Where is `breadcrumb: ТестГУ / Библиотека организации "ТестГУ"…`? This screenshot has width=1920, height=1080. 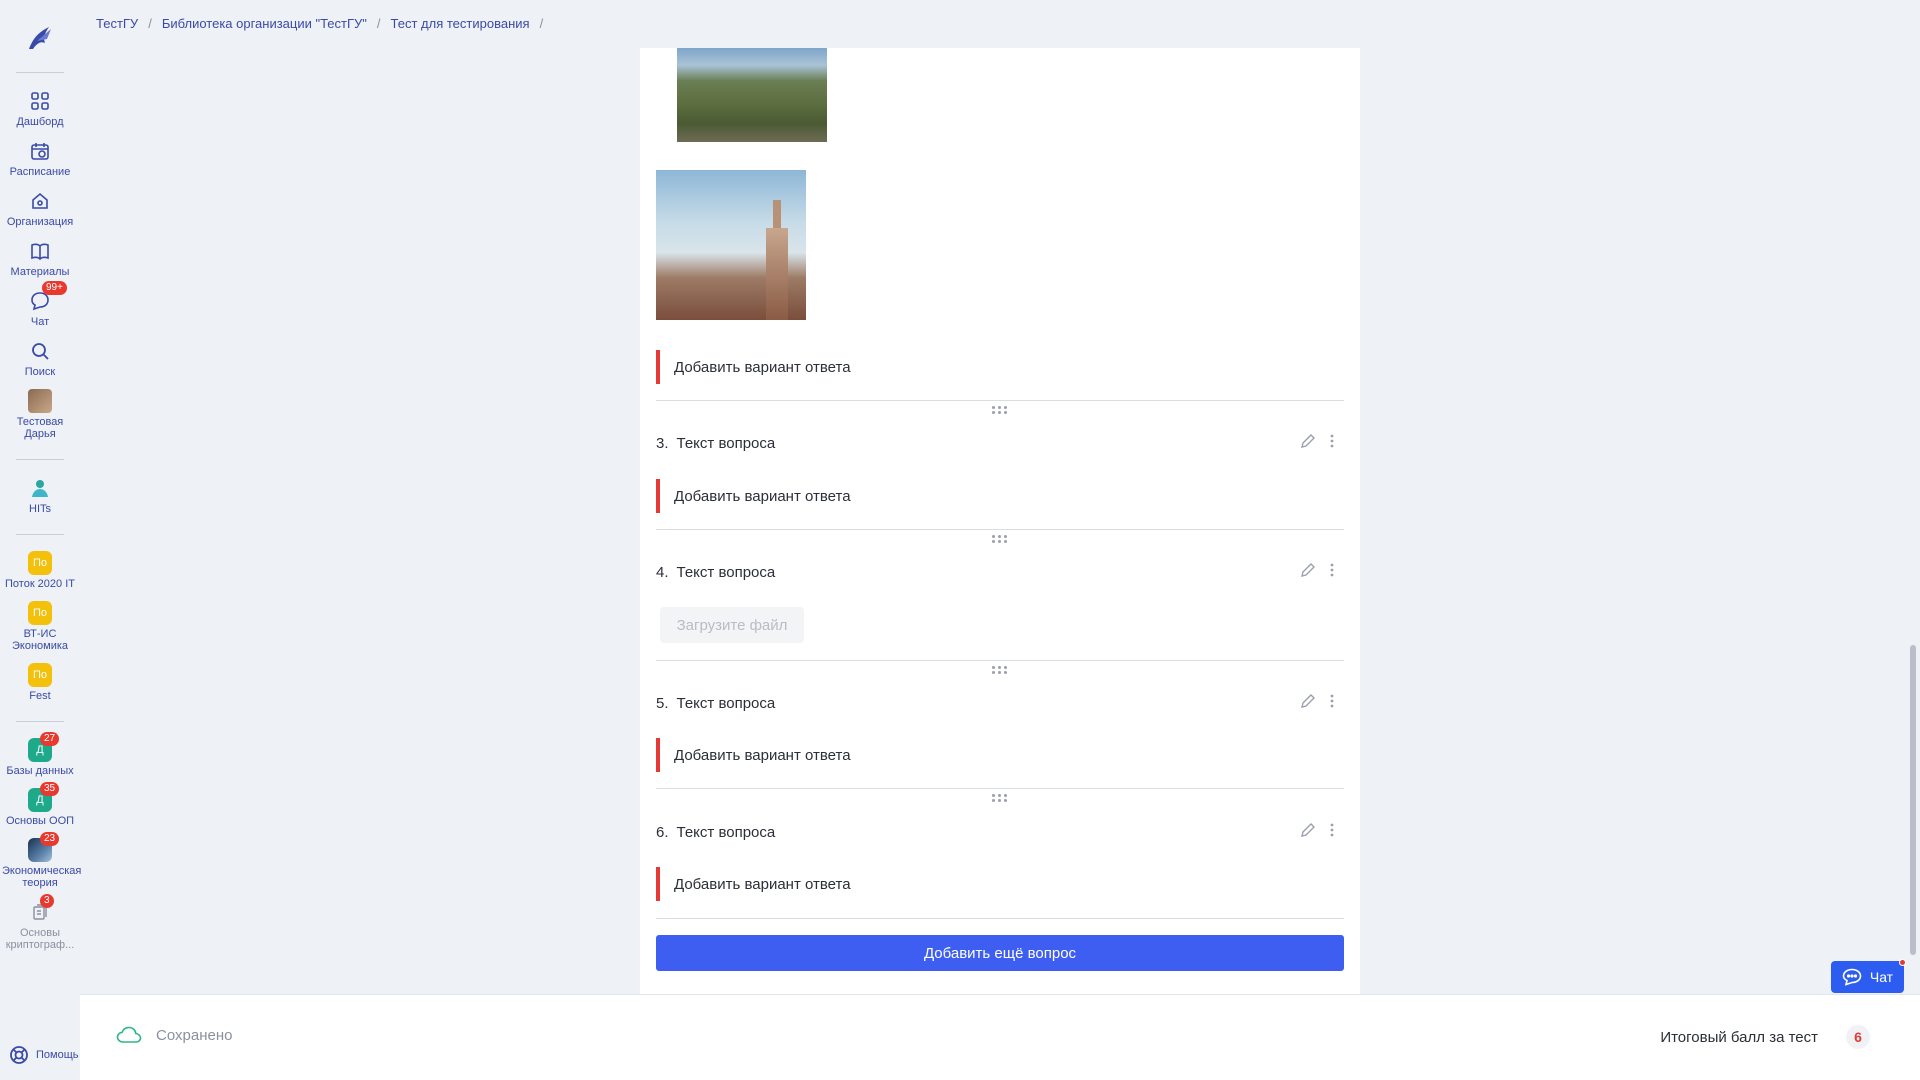 breadcrumb: ТестГУ / Библиотека организации "ТестГУ"… is located at coordinates (319, 23).